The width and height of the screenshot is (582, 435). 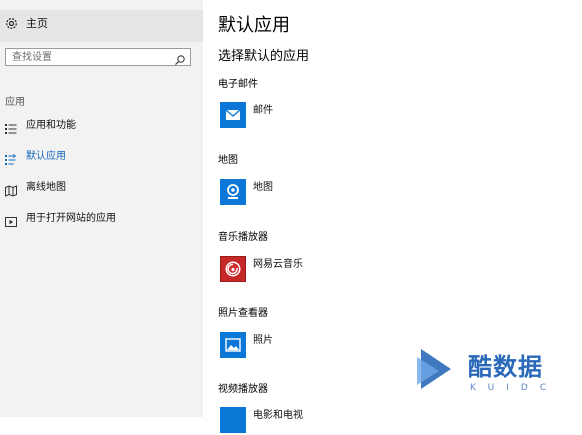 What do you see at coordinates (11, 220) in the screenshot?
I see `open-website-icon` at bounding box center [11, 220].